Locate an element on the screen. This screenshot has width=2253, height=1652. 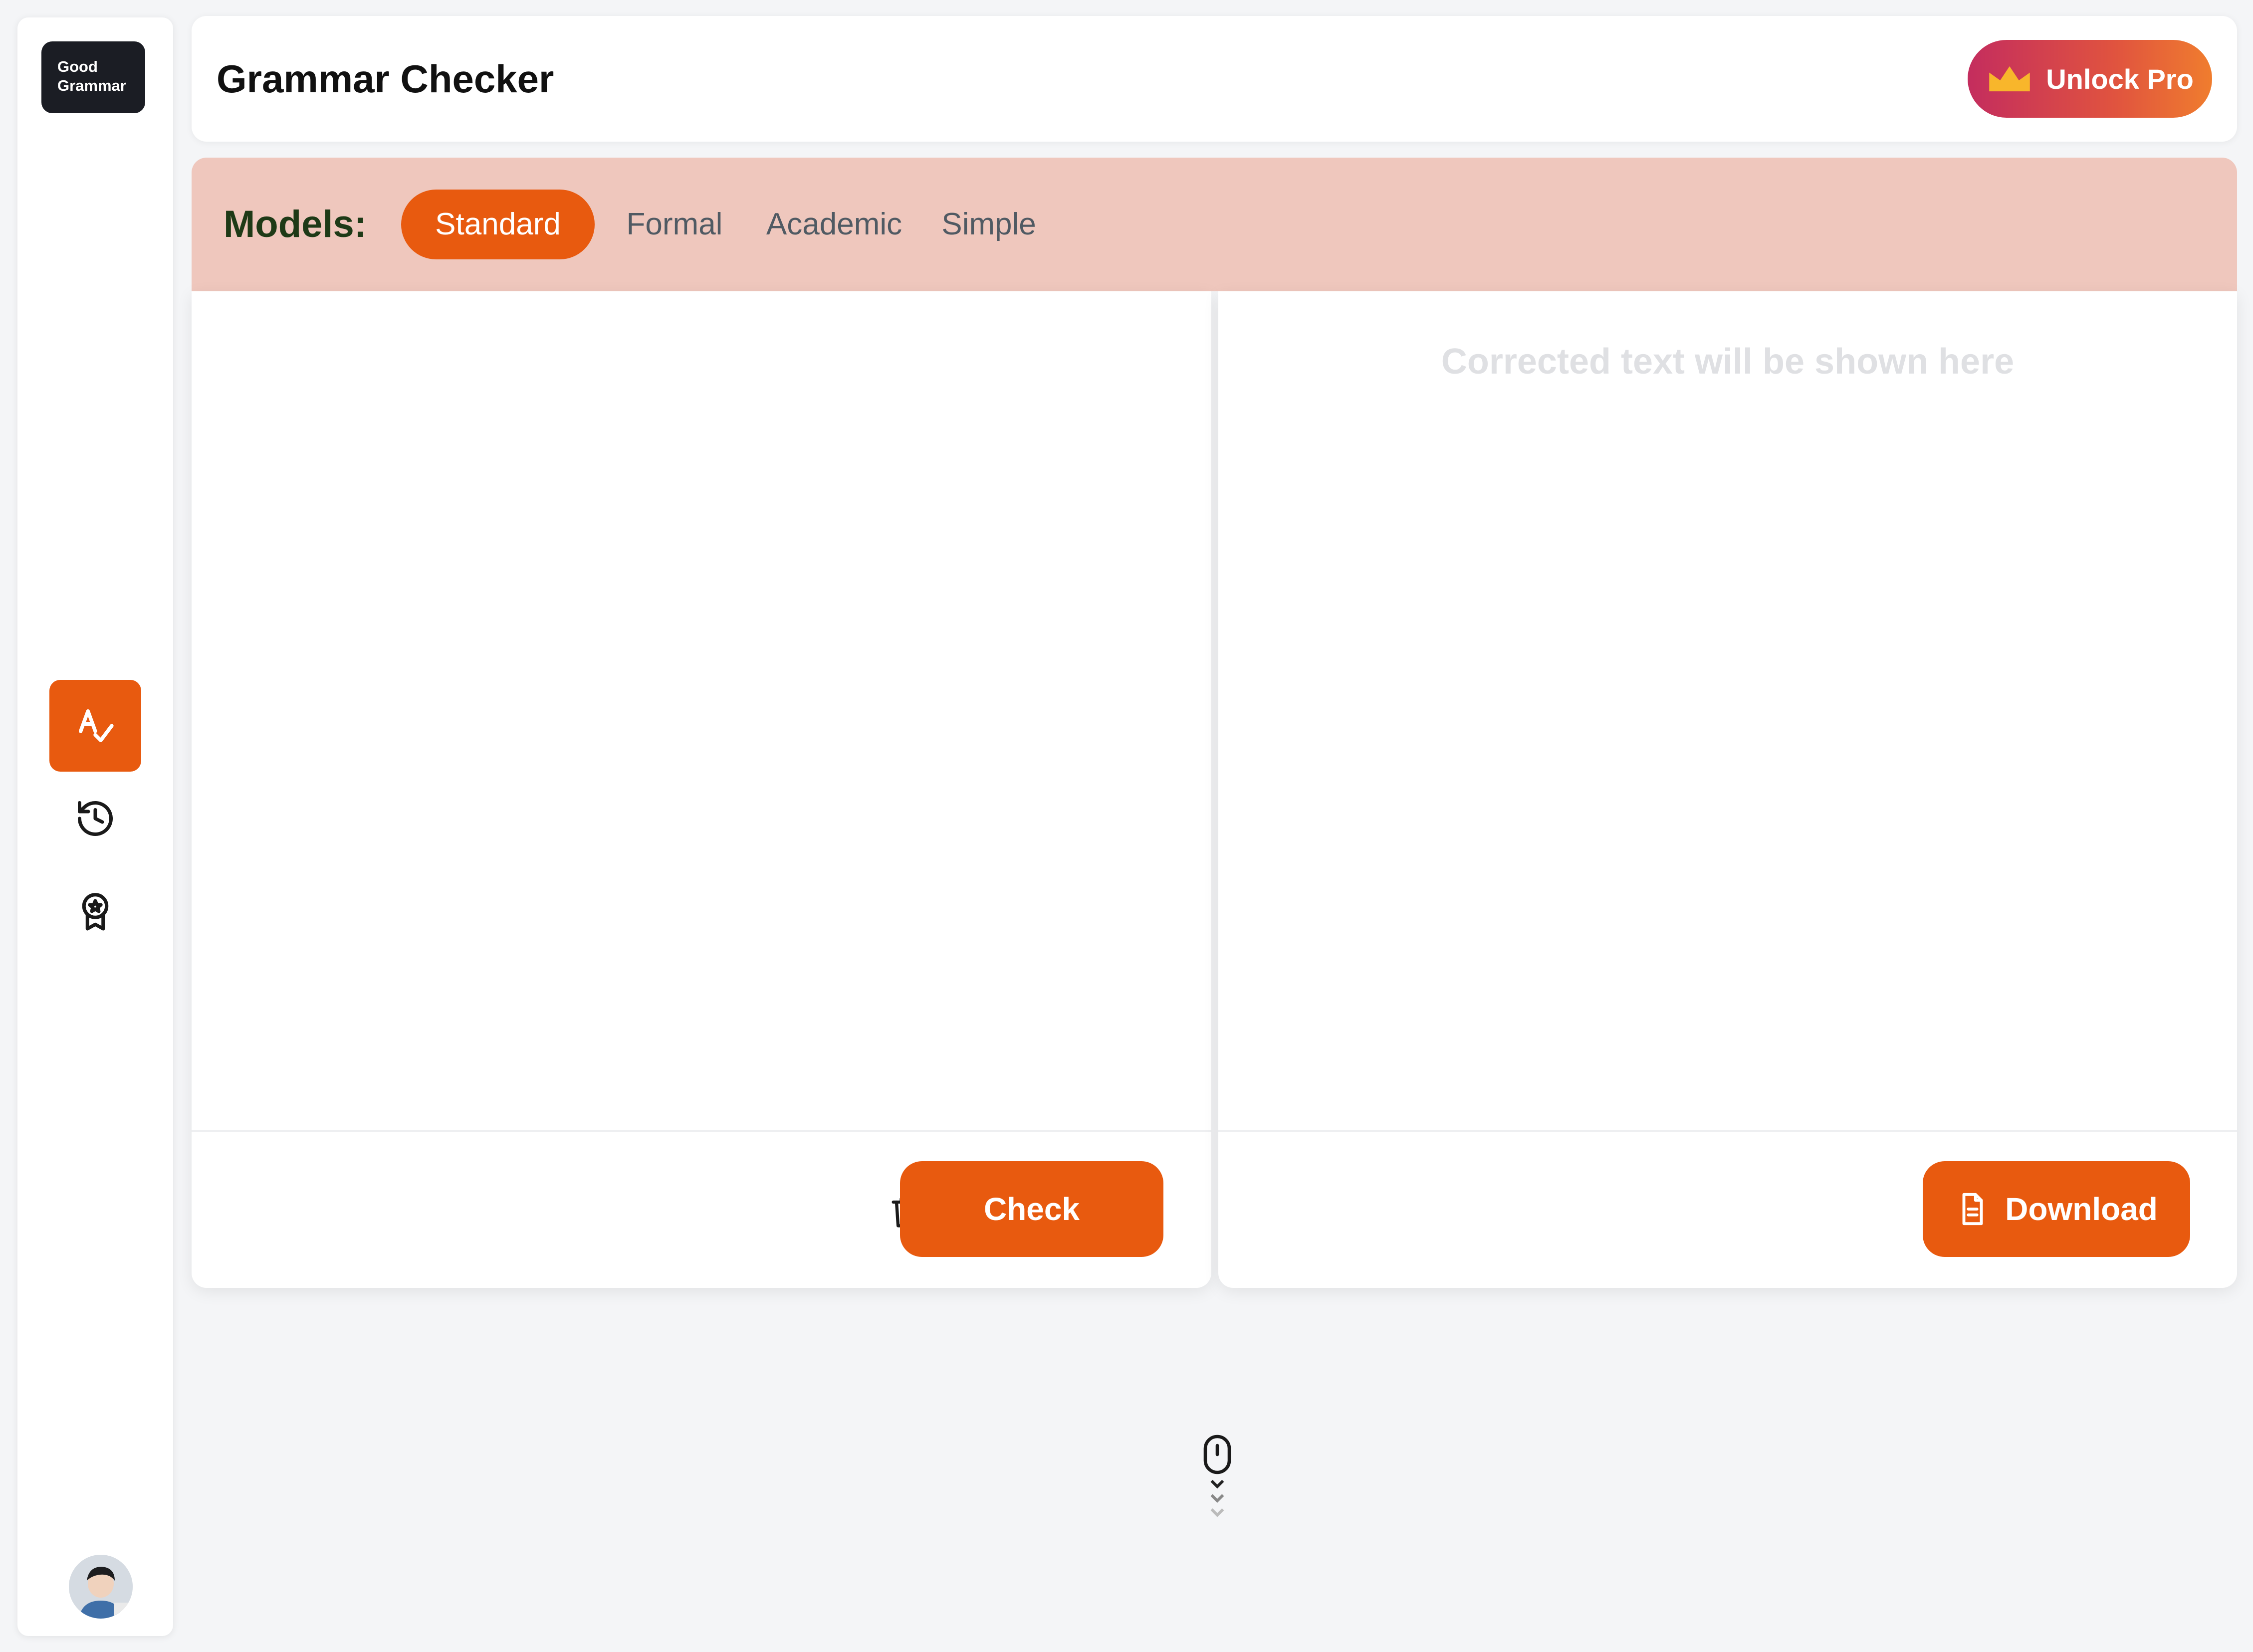
models-bar: Models: Standard Formal Academic Simple is located at coordinates (1214, 224).